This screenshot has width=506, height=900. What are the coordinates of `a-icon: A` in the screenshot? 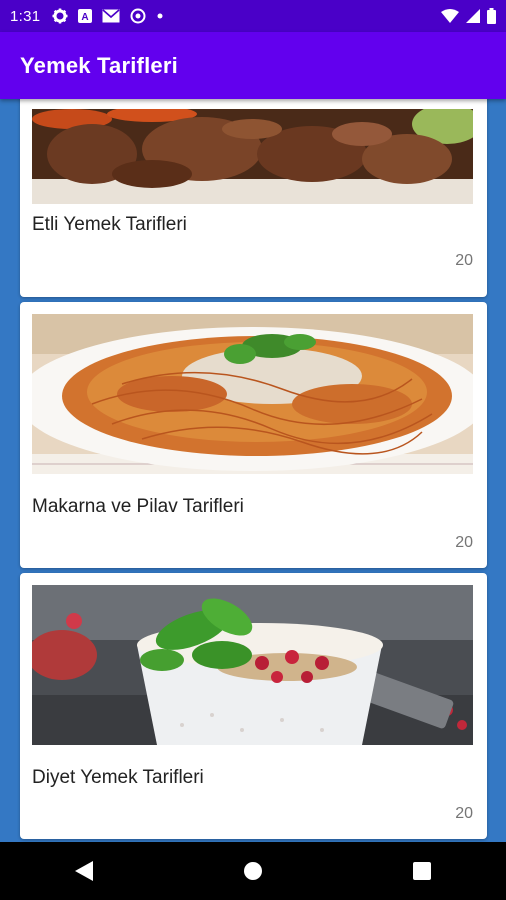 It's located at (85, 16).